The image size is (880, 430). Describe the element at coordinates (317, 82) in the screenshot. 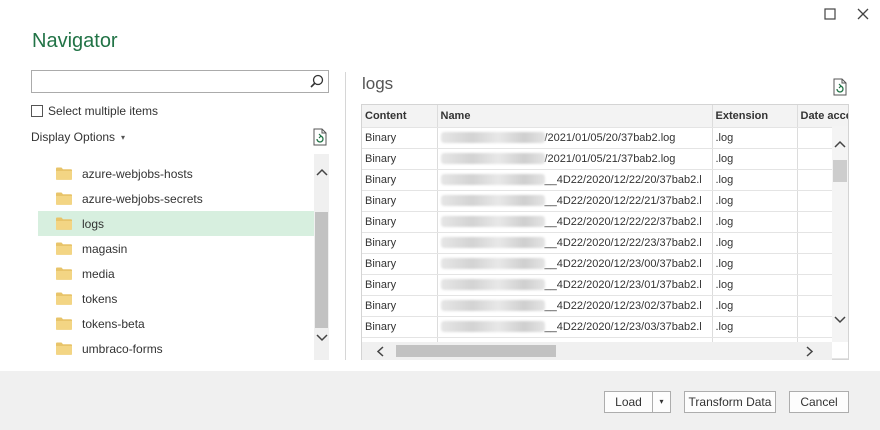

I see `search-icon` at that location.